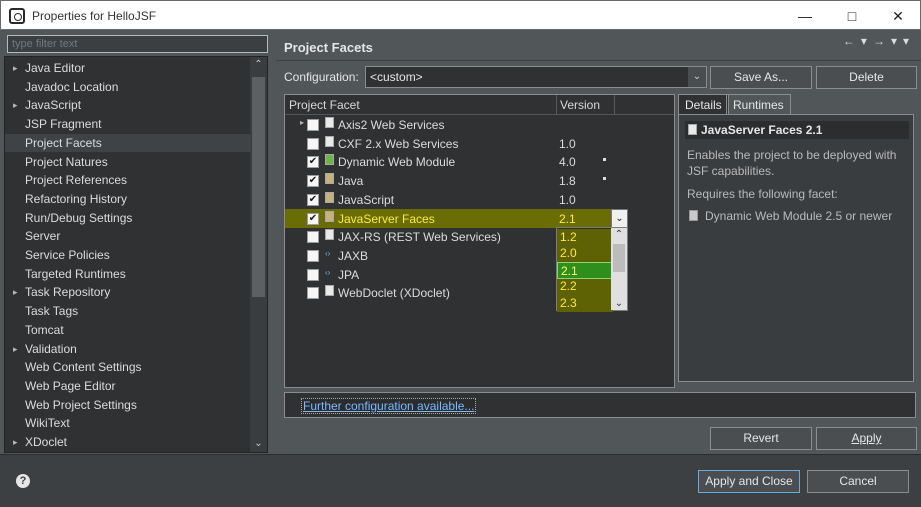  What do you see at coordinates (128, 162) in the screenshot?
I see `sidebar-item: Project Natures` at bounding box center [128, 162].